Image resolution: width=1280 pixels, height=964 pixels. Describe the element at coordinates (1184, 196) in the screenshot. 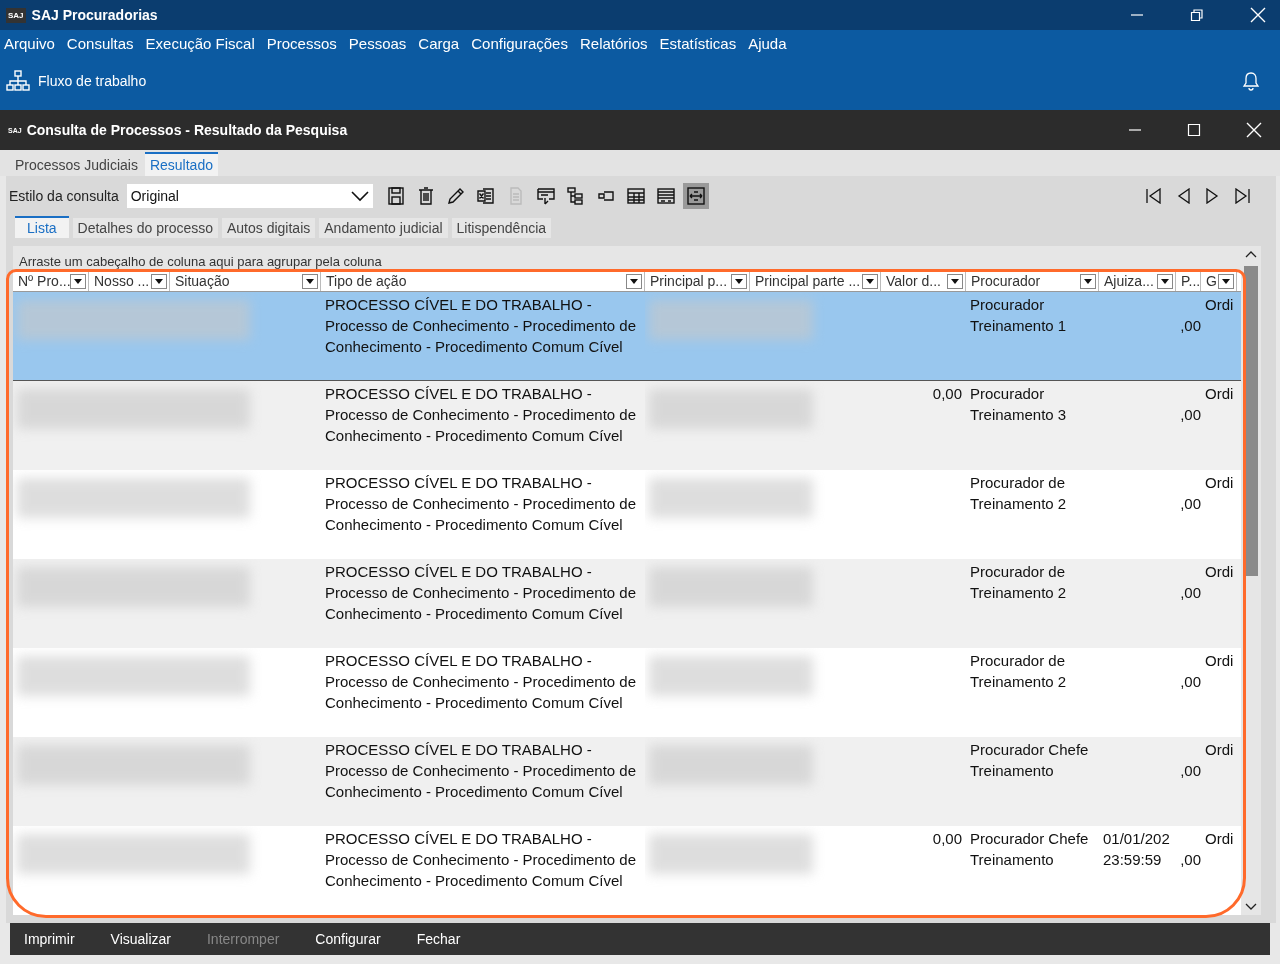

I see `previous-icon` at that location.